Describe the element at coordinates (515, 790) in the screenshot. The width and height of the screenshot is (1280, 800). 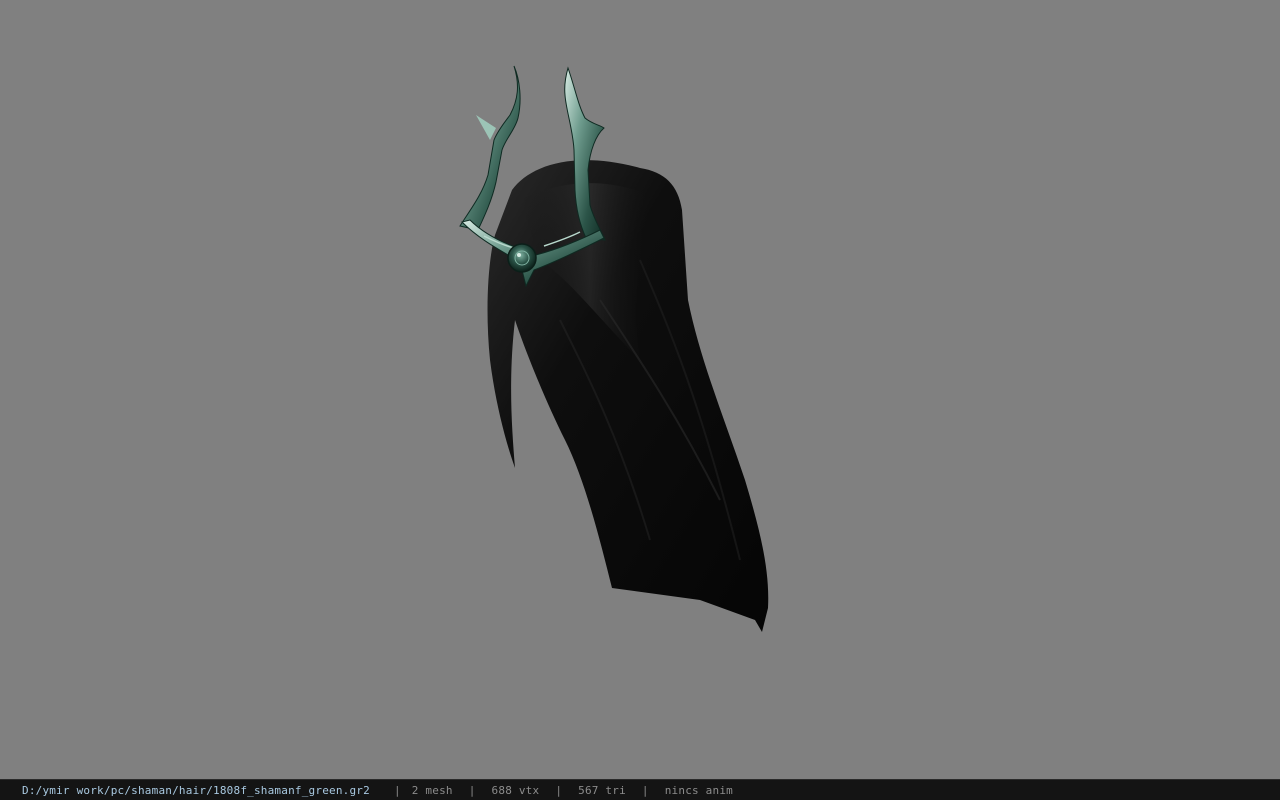
I see `vertex-count: 688 vtx` at that location.